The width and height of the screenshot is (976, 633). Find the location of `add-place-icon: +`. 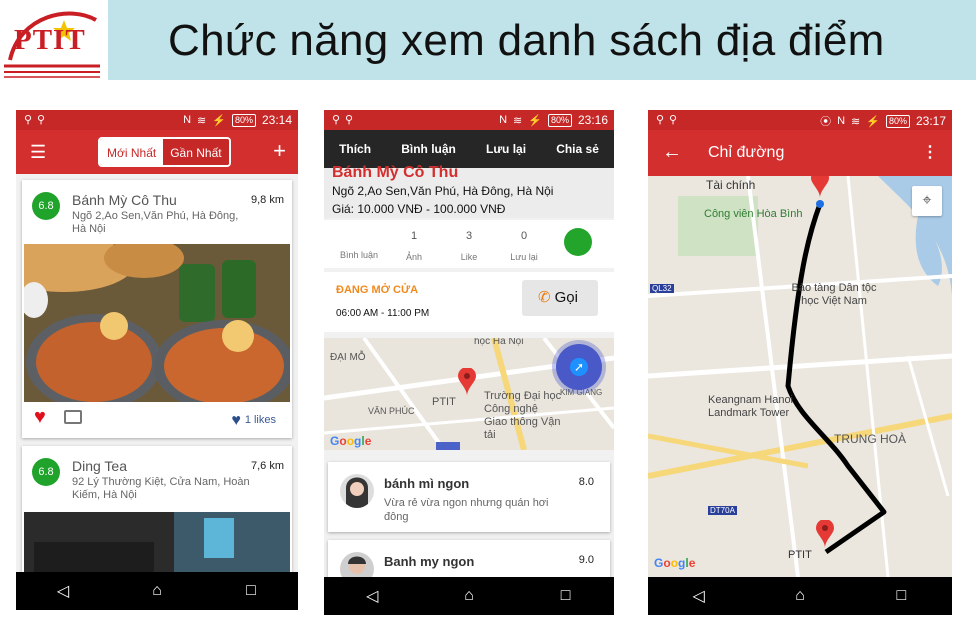

add-place-icon: + is located at coordinates (279, 151).